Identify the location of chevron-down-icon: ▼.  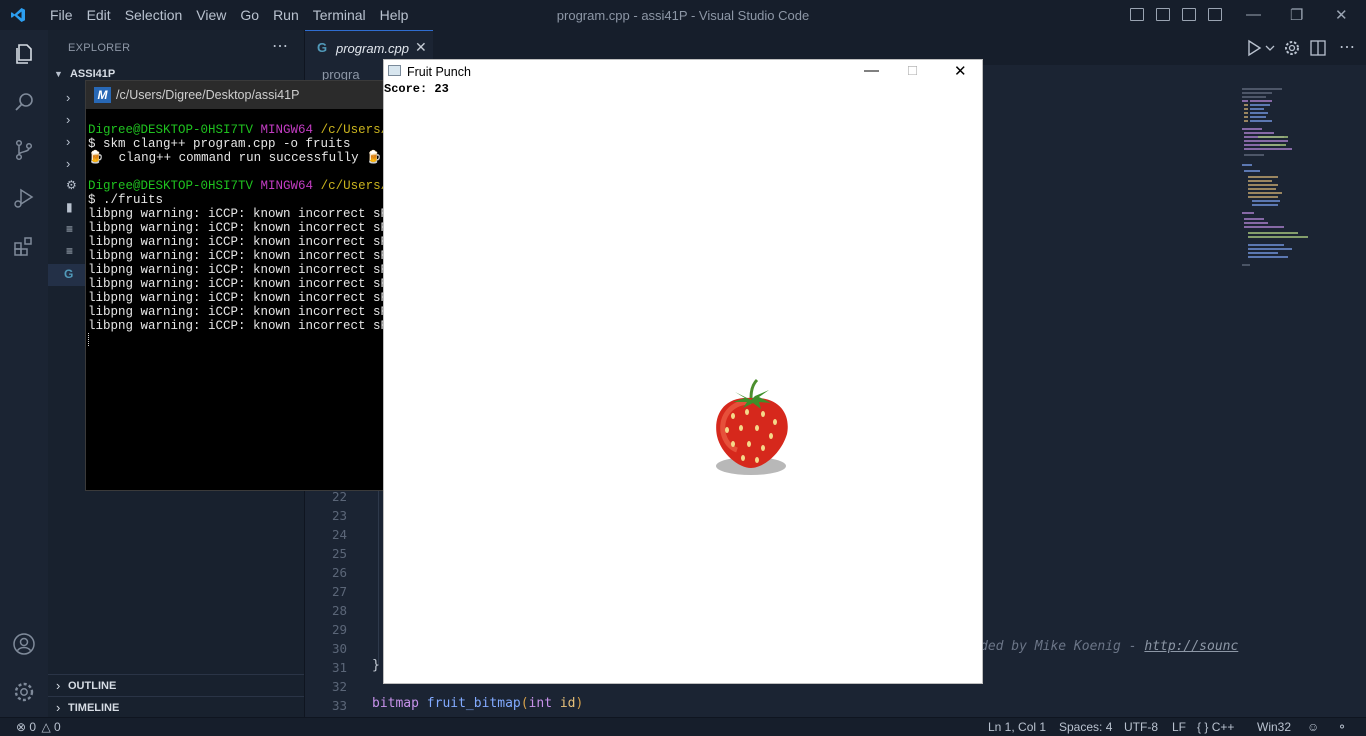
(58, 74).